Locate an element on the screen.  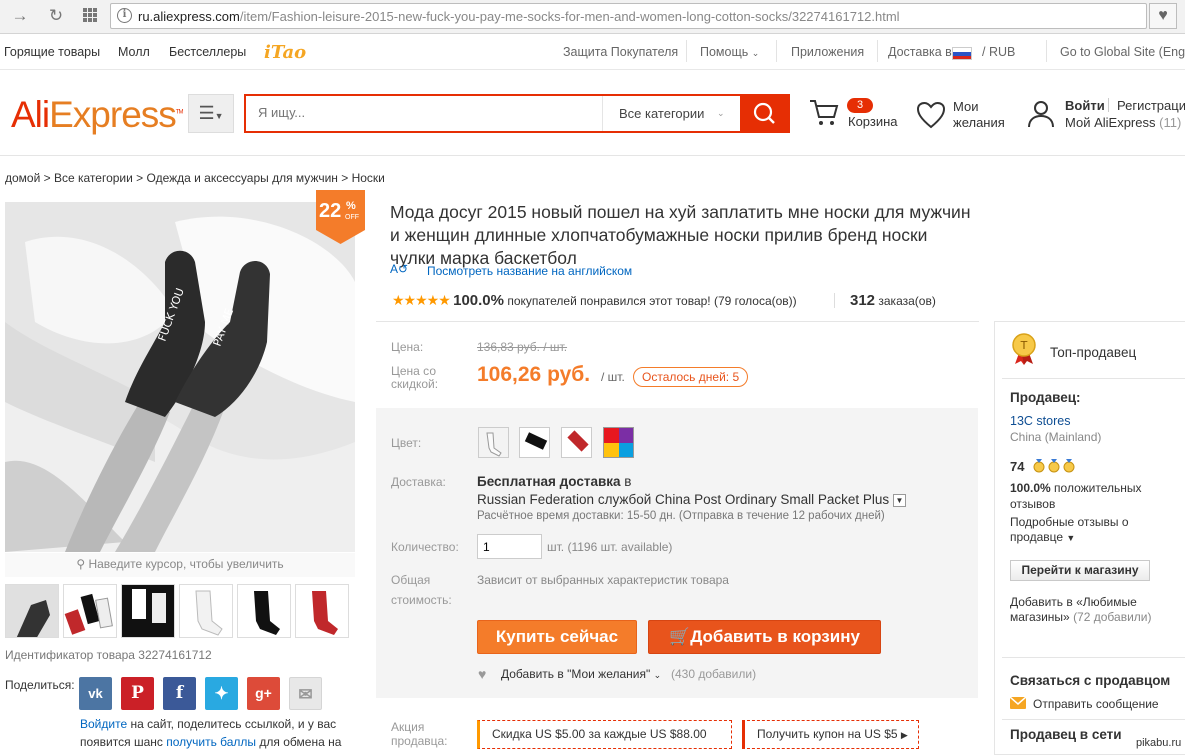
color-swatch-white is located at coordinates (493, 442).